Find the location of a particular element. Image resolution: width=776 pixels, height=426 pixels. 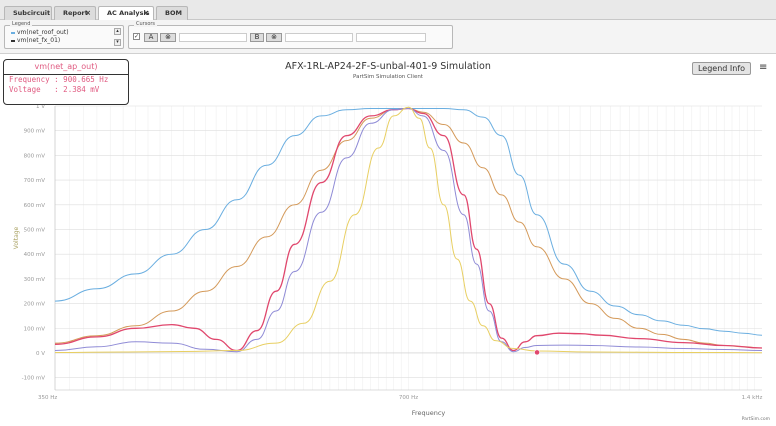

legend-info-button: Legend Info is located at coordinates (721, 68).